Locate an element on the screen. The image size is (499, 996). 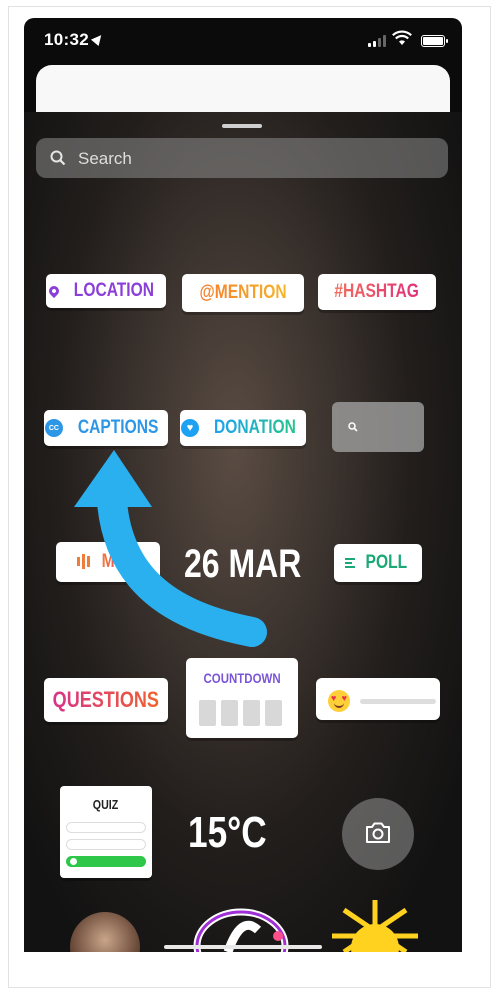
wifi-icon is located at coordinates (402, 37).